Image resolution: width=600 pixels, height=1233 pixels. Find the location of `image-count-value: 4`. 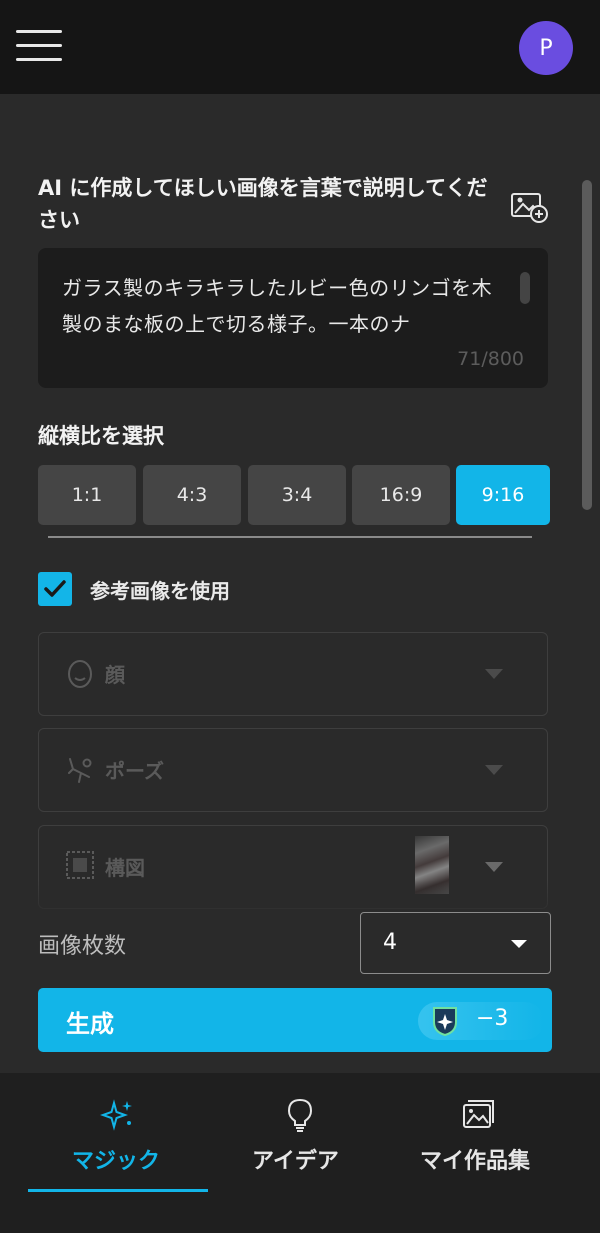

image-count-value: 4 is located at coordinates (390, 942).